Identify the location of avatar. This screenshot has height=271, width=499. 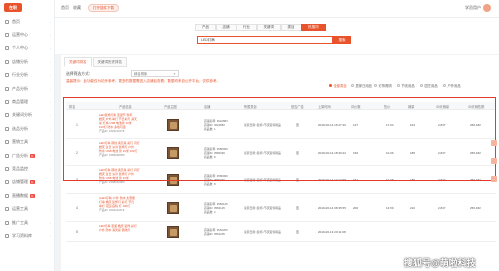
(487, 8).